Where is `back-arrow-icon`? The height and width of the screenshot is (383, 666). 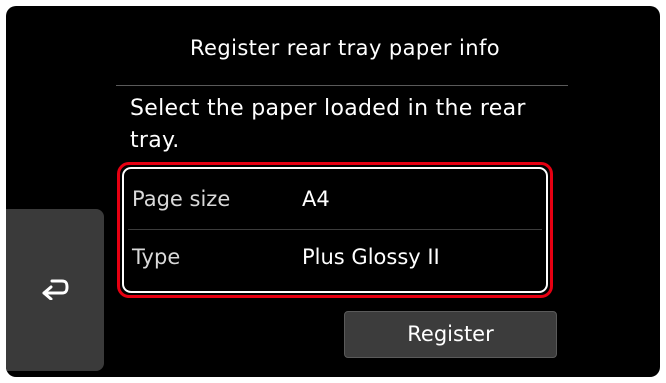 back-arrow-icon is located at coordinates (55, 289).